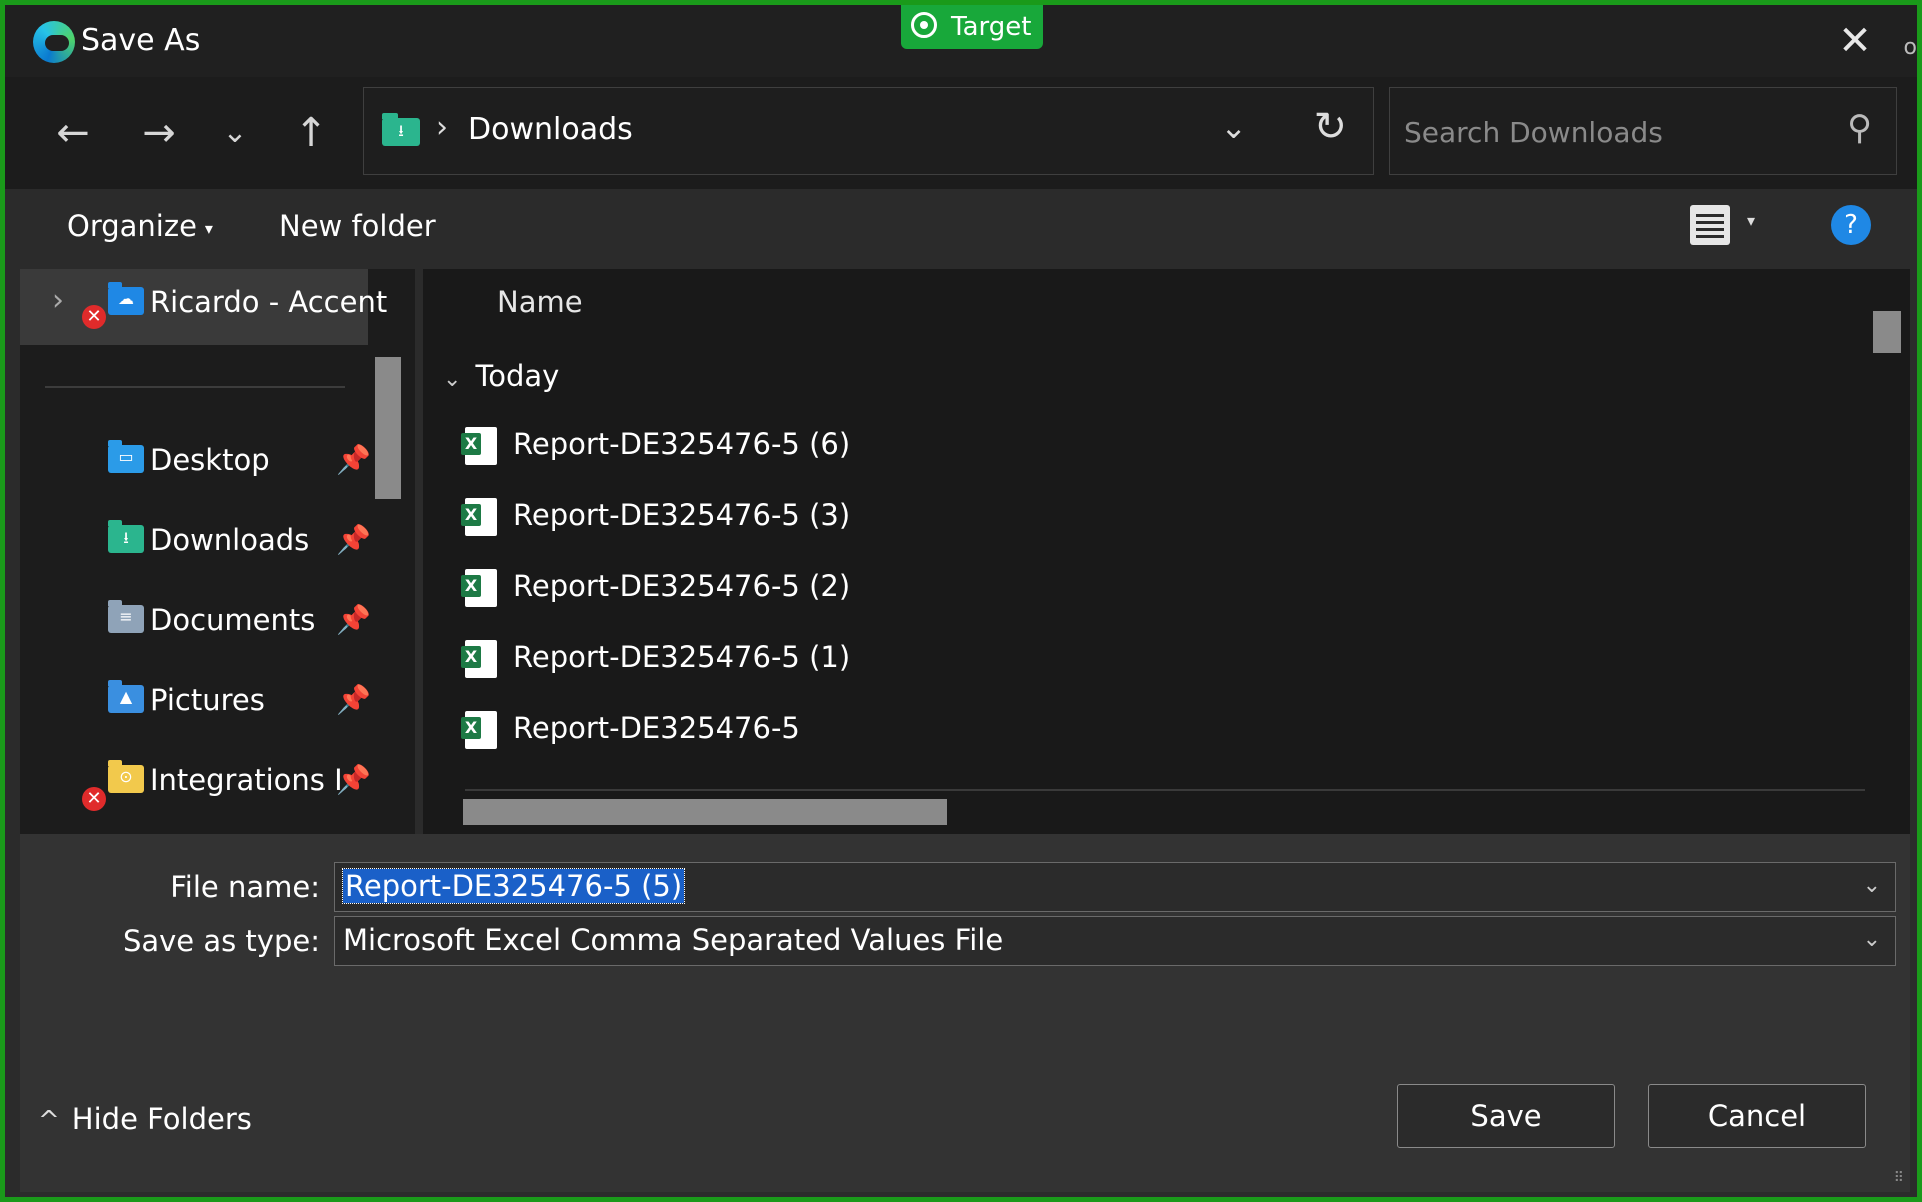 The height and width of the screenshot is (1202, 1922). What do you see at coordinates (868, 131) in the screenshot?
I see `address-bar: ⭳ › Downloads ⌄ ↻` at bounding box center [868, 131].